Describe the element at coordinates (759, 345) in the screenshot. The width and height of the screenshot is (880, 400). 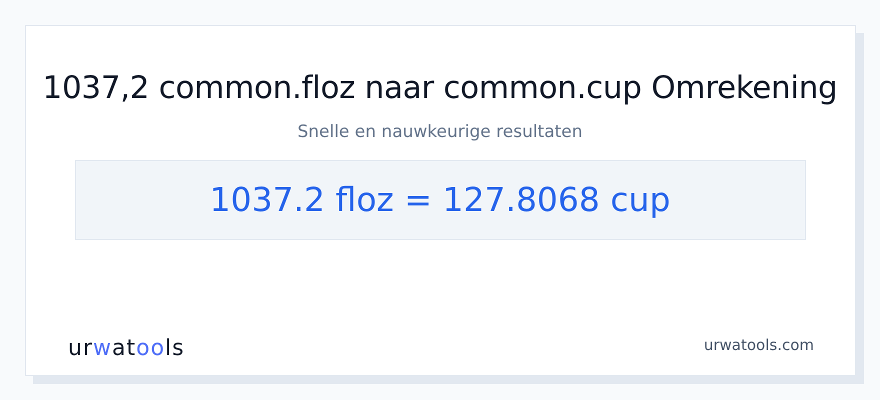
I see `site-url: urwatools.com` at that location.